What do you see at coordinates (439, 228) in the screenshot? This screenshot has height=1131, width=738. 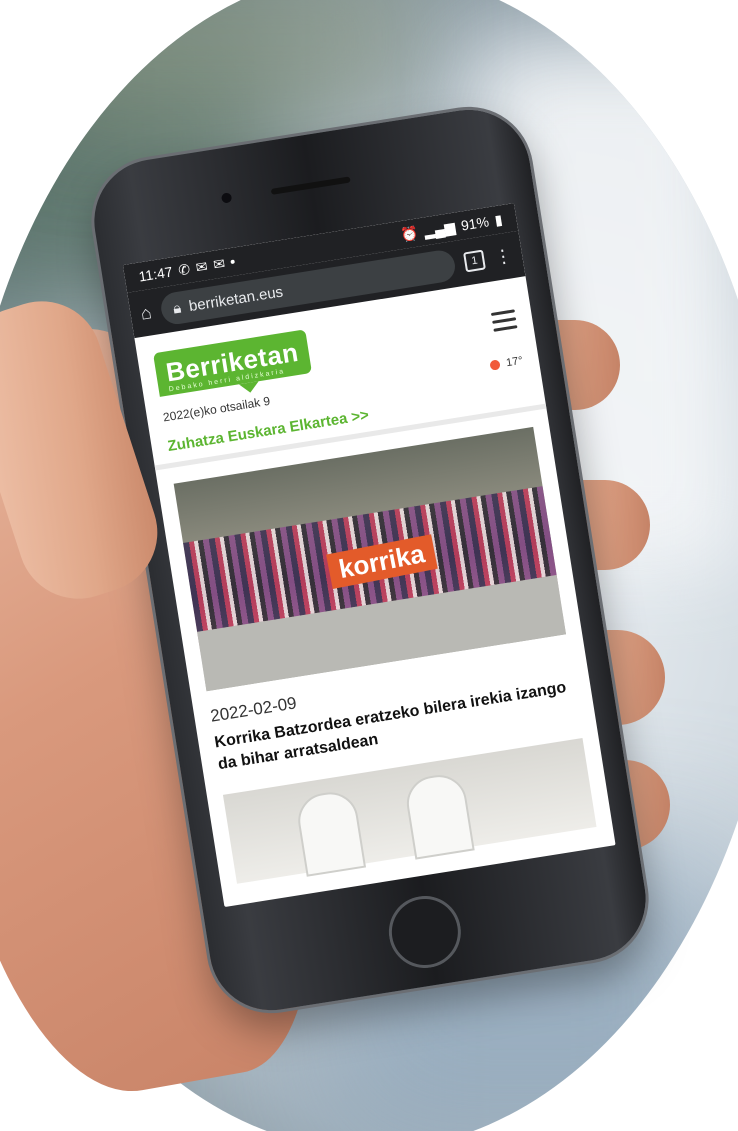 I see `signal-icon: ▂▄▆` at bounding box center [439, 228].